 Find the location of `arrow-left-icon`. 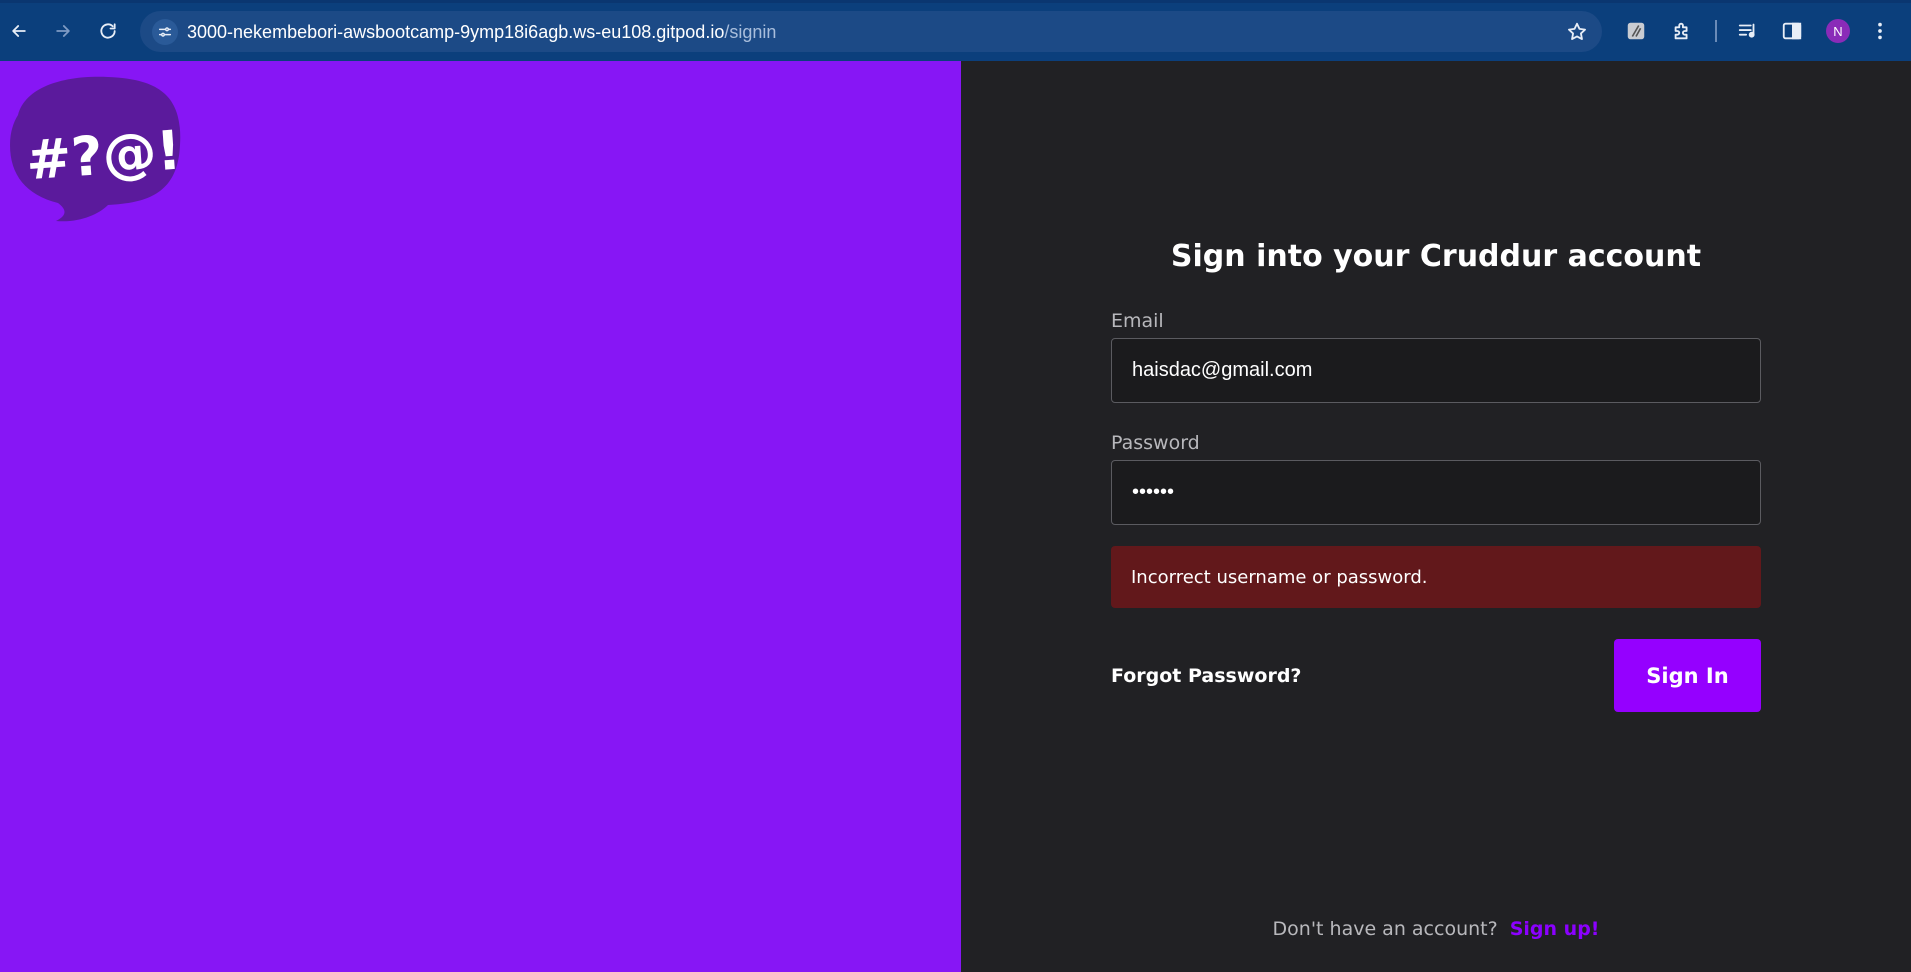

arrow-left-icon is located at coordinates (19, 31).